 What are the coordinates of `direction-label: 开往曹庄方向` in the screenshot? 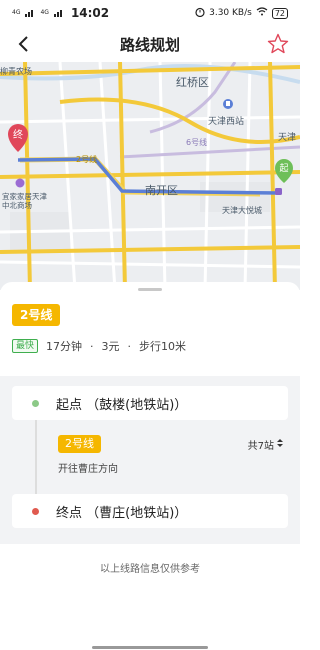 It's located at (88, 469).